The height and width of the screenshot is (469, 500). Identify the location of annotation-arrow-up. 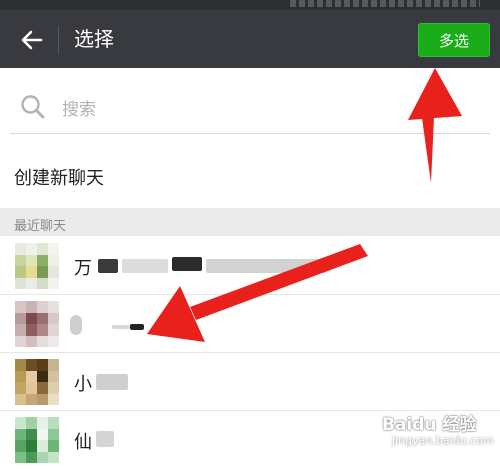
(435, 125).